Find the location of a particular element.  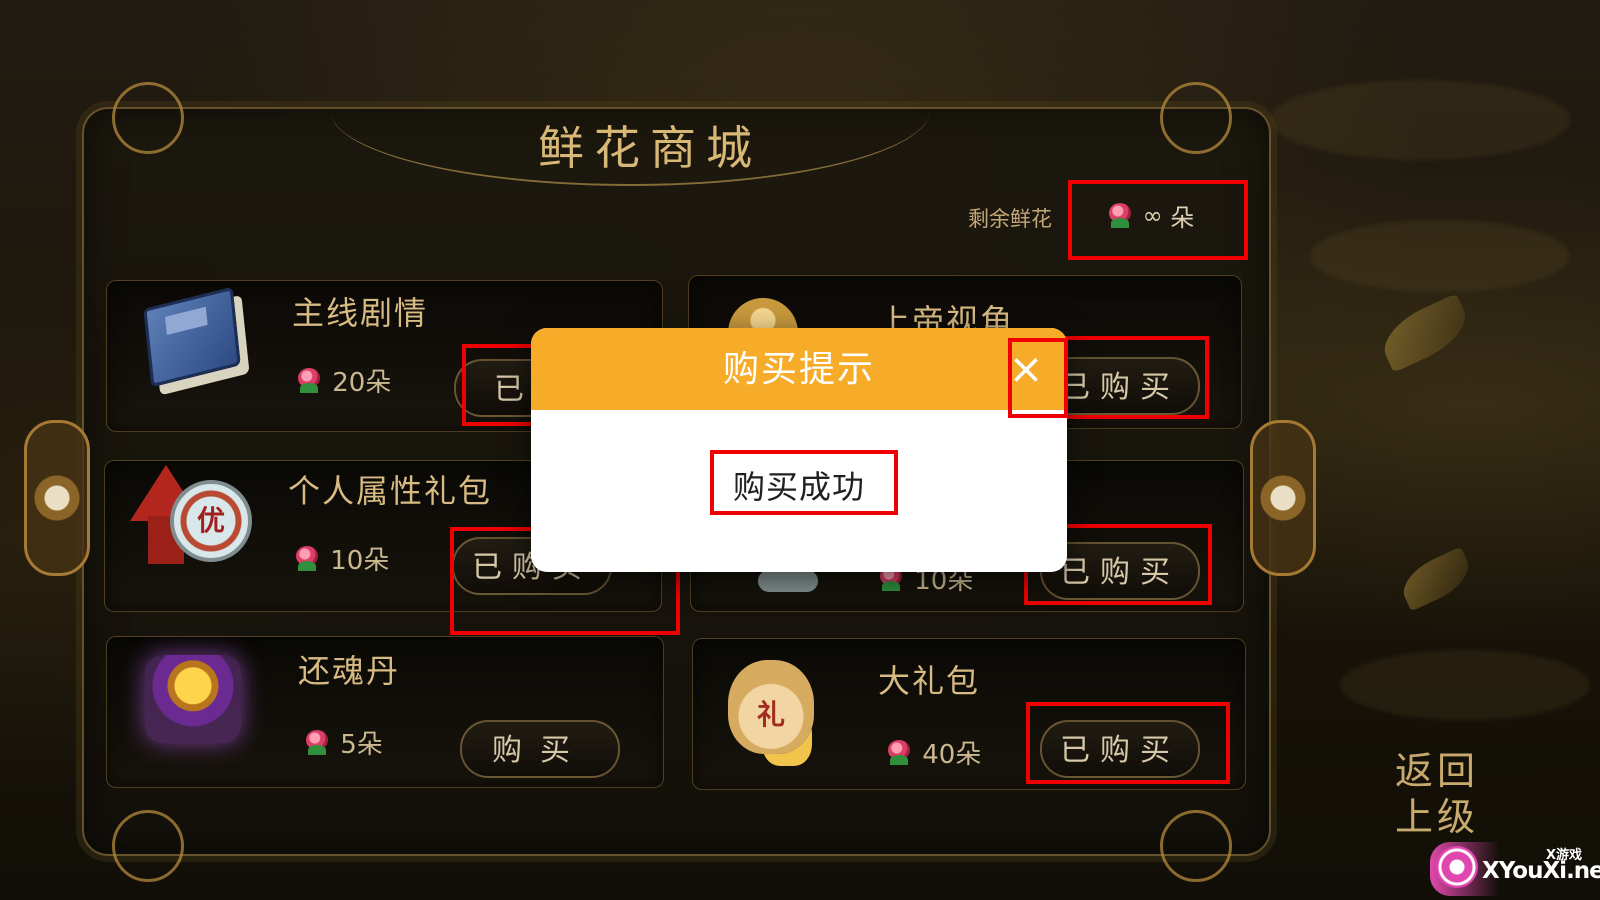

remaining-flowers-value: ∞ 朵 is located at coordinates (1149, 215).